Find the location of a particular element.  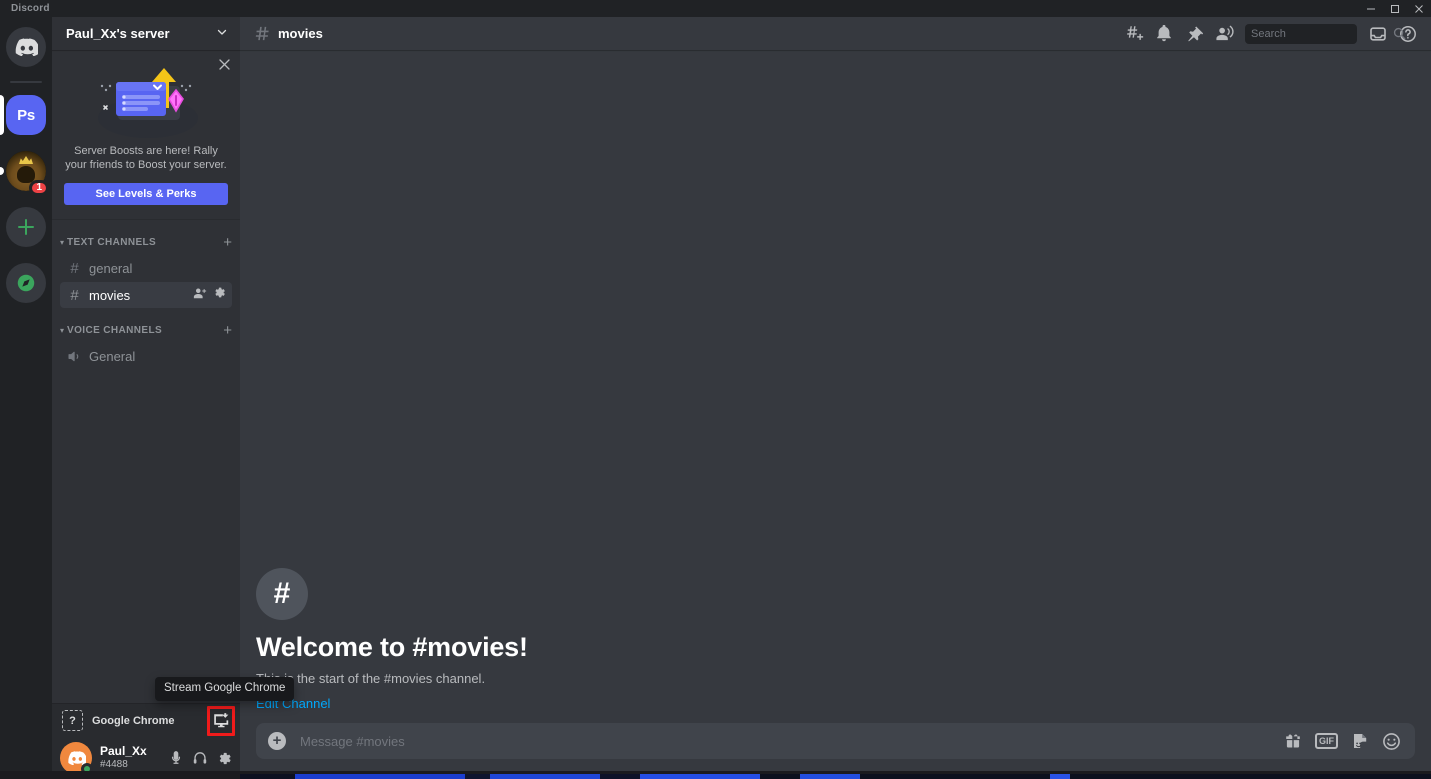

add-server-icon is located at coordinates (26, 227).